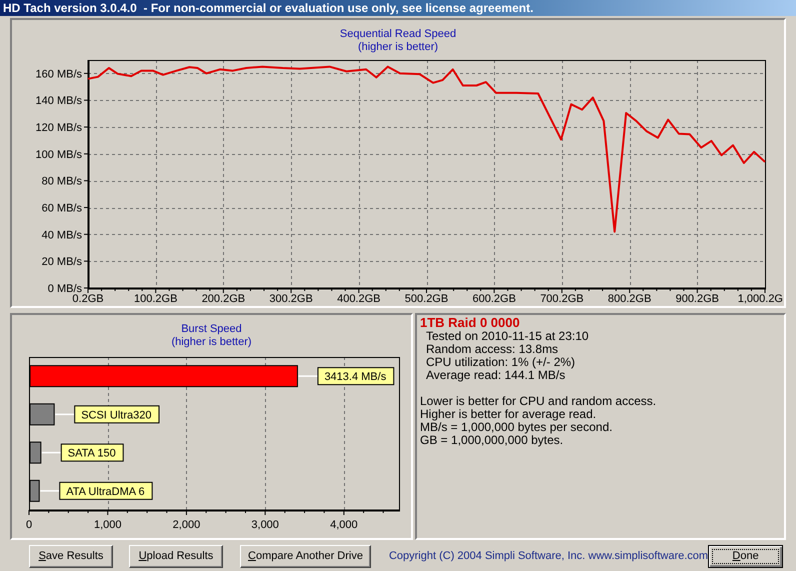  What do you see at coordinates (358, 299) in the screenshot?
I see `axis-label: 400.2GB` at bounding box center [358, 299].